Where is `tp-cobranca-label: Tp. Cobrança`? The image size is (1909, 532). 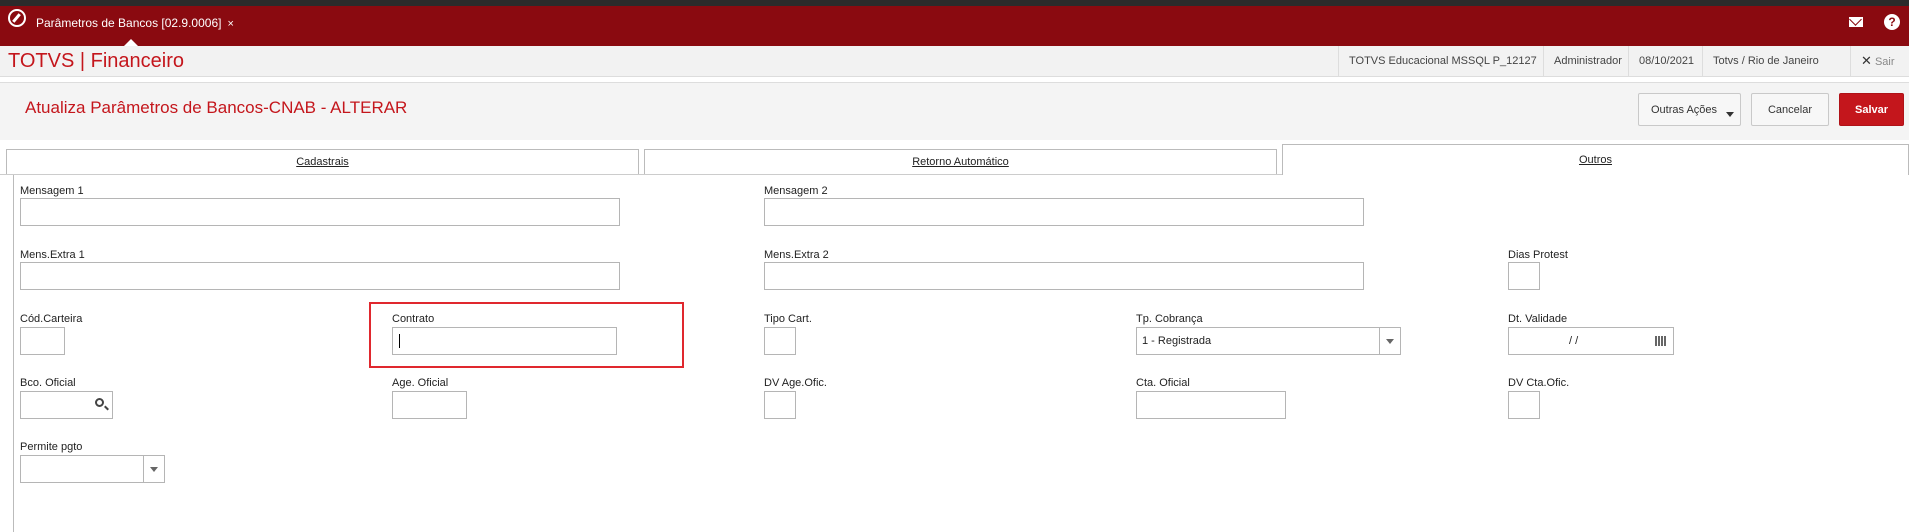 tp-cobranca-label: Tp. Cobrança is located at coordinates (1169, 319).